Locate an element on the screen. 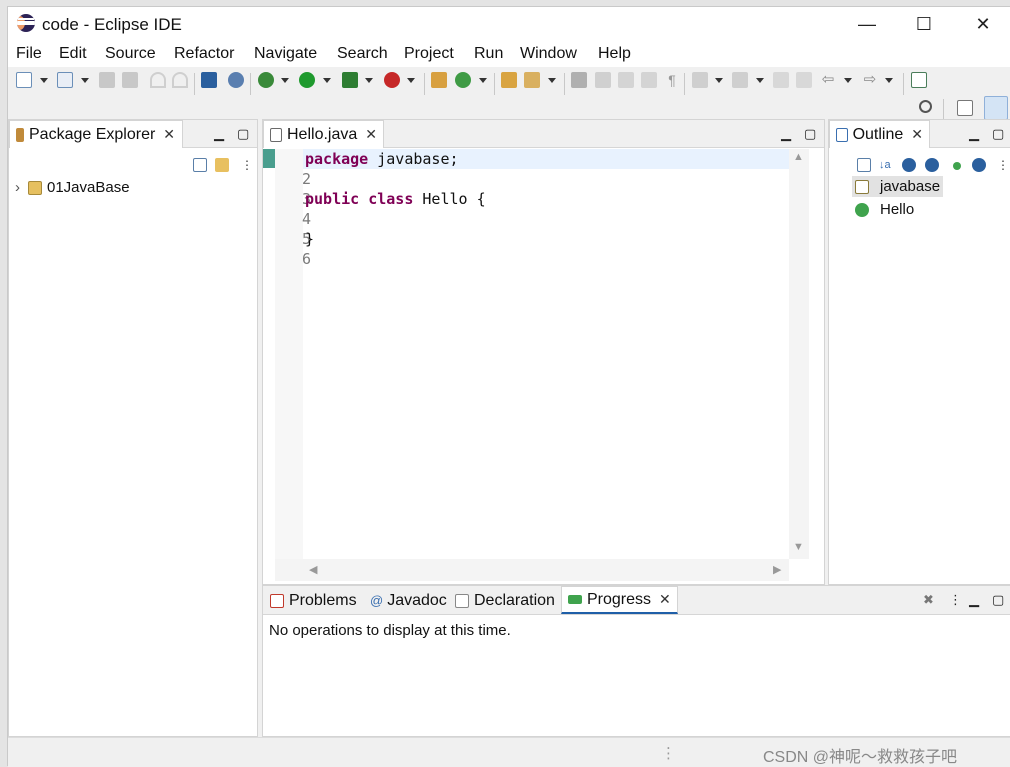 The height and width of the screenshot is (767, 1010). previous-annotation-icon is located at coordinates (740, 80).